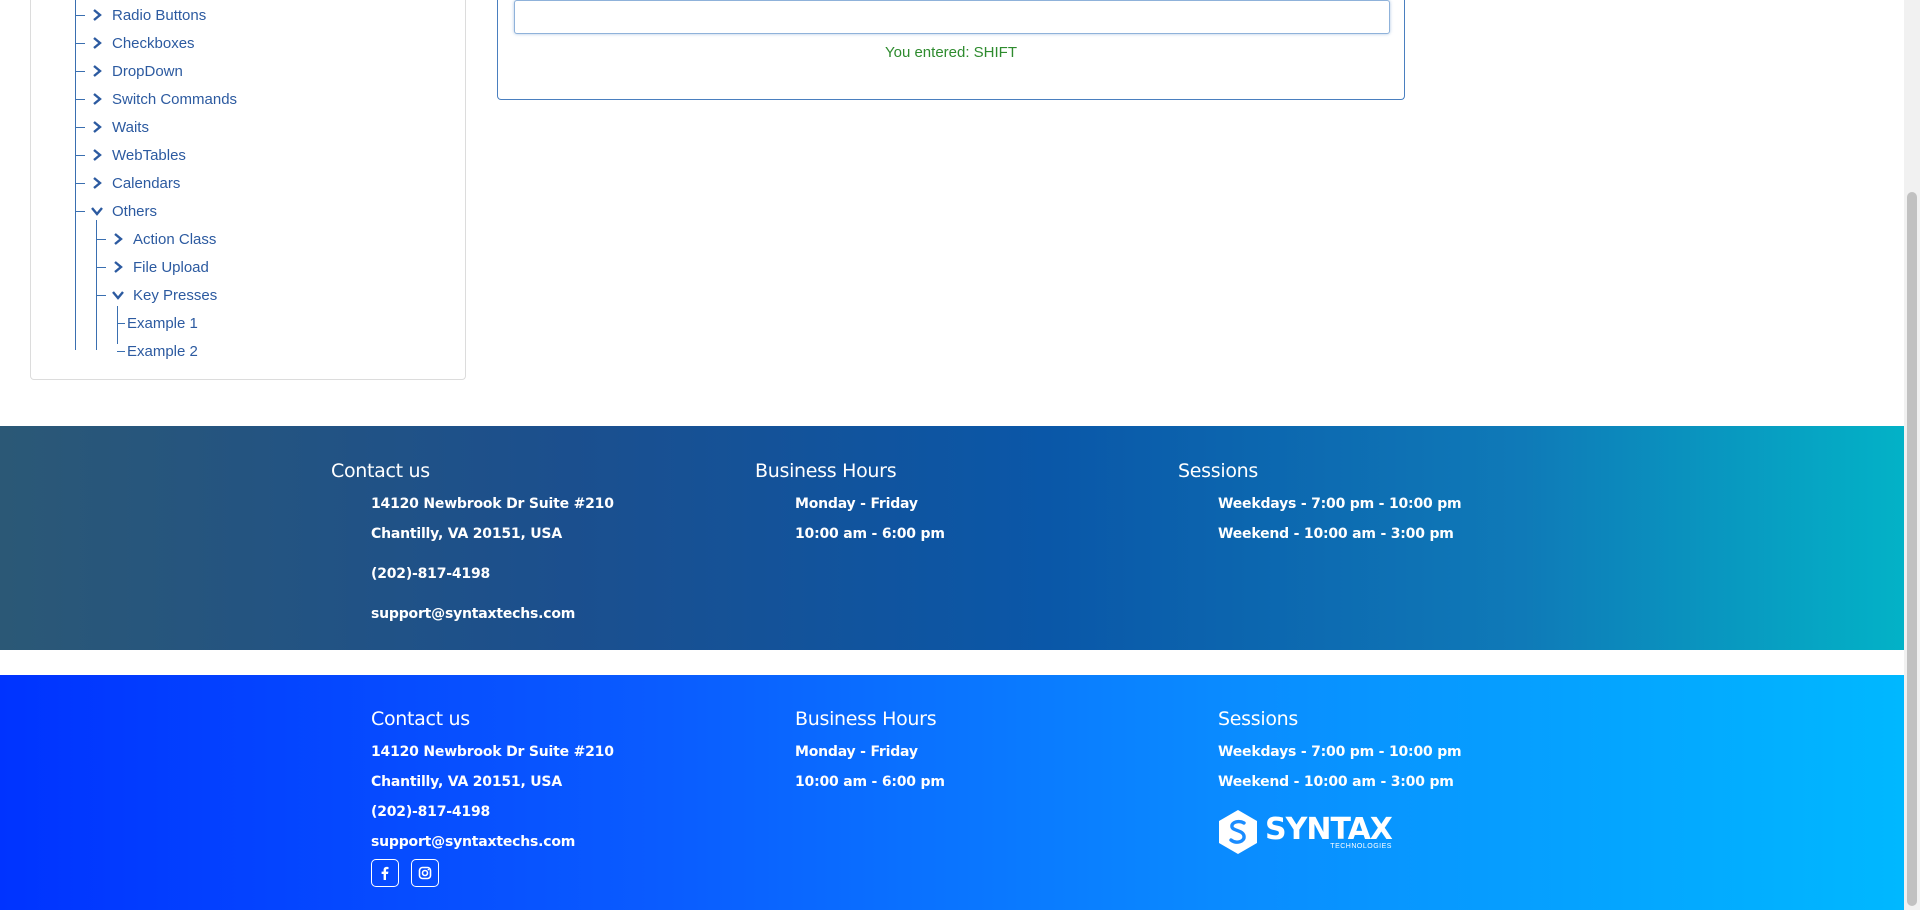 The height and width of the screenshot is (910, 1920). What do you see at coordinates (952, 17) in the screenshot?
I see `key-press-input` at bounding box center [952, 17].